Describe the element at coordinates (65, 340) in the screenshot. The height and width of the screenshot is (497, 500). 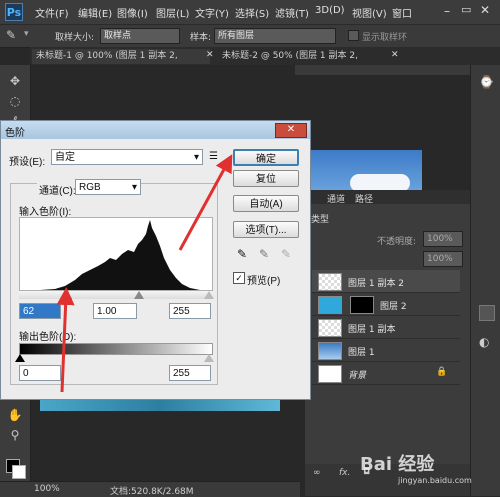
I see `arrow-to-black-slider` at that location.